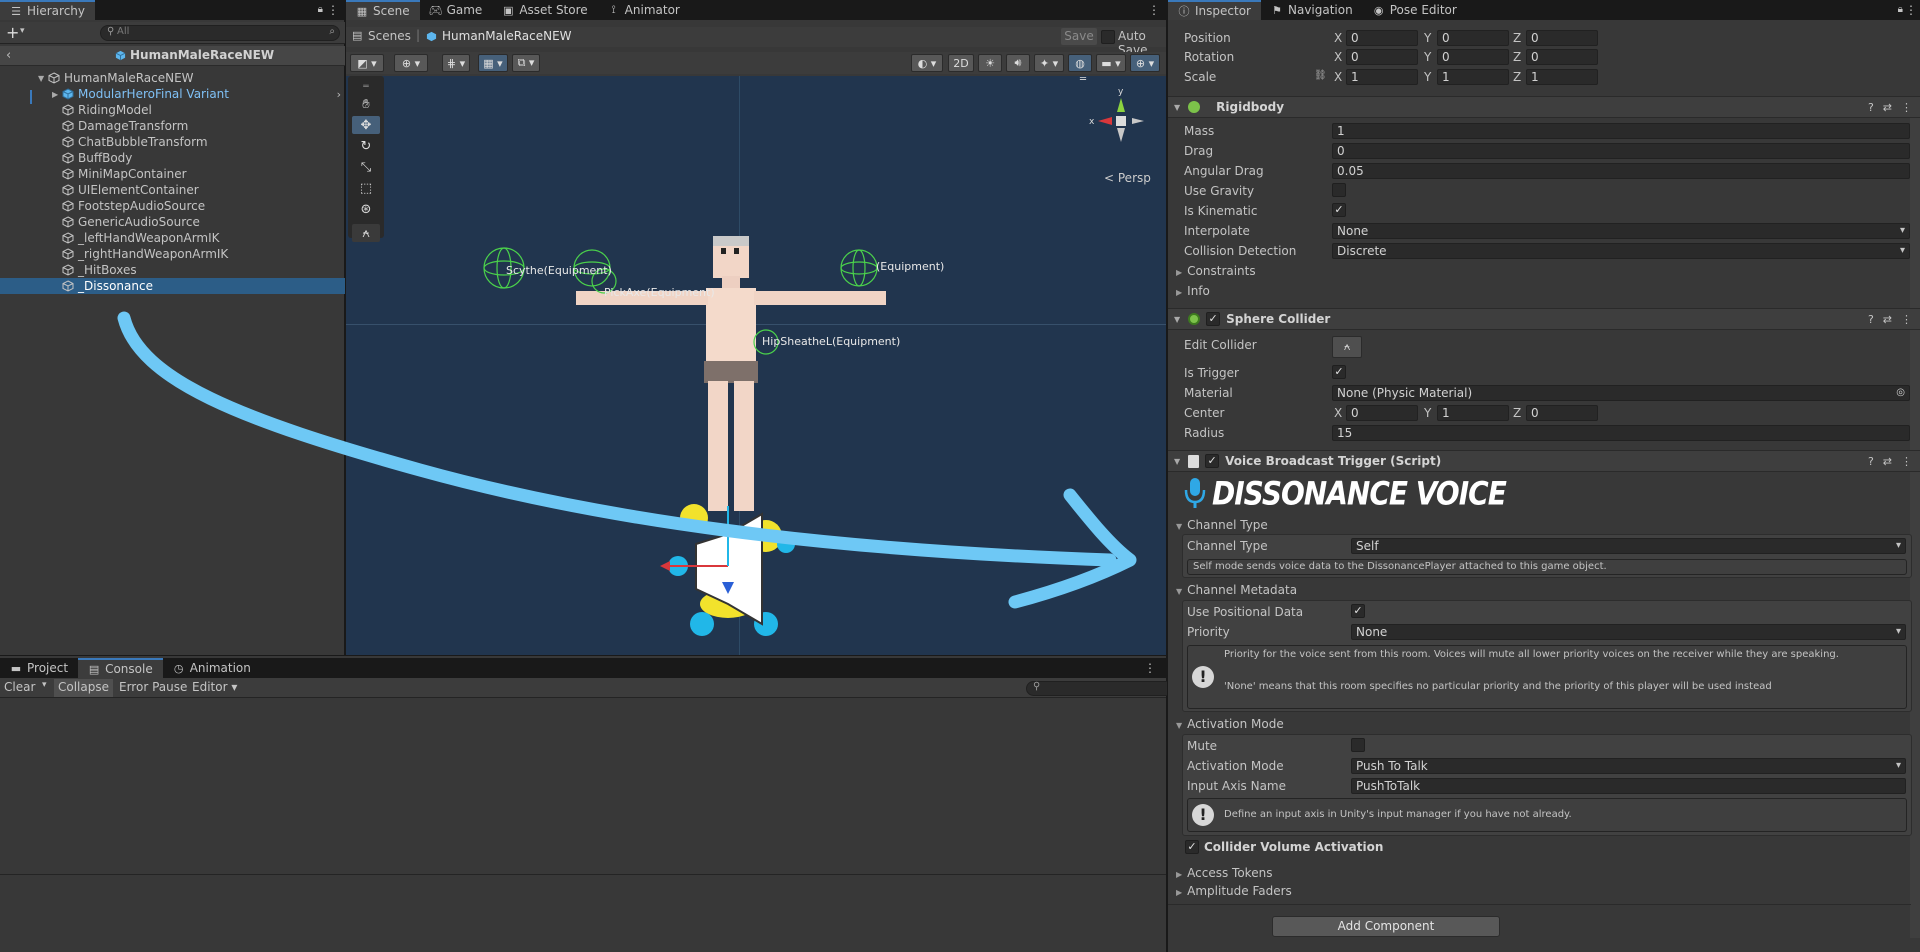  Describe the element at coordinates (1621, 171) in the screenshot. I see `angular-drag-field: 0.05` at that location.